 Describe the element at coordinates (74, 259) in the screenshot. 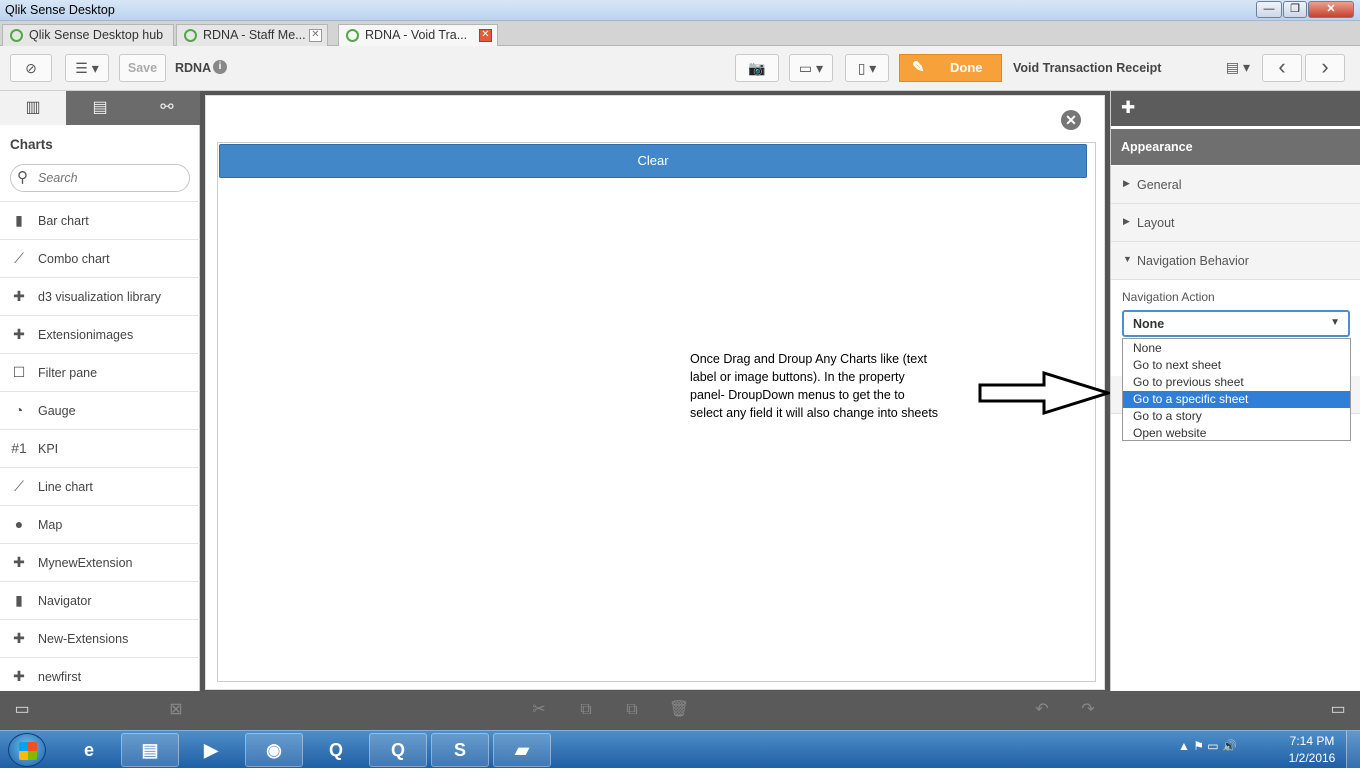

I see `chart-item-label: Combo chart` at that location.